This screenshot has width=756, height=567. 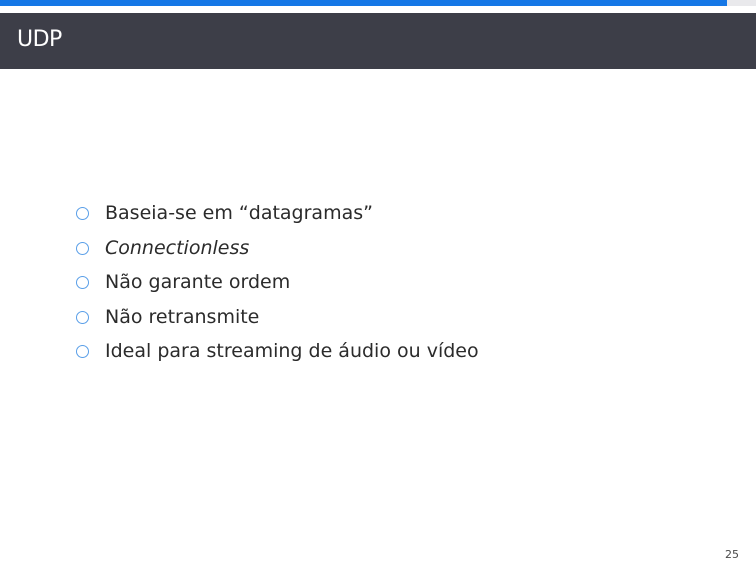 I want to click on bullet-text: Connectionless, so click(x=177, y=247).